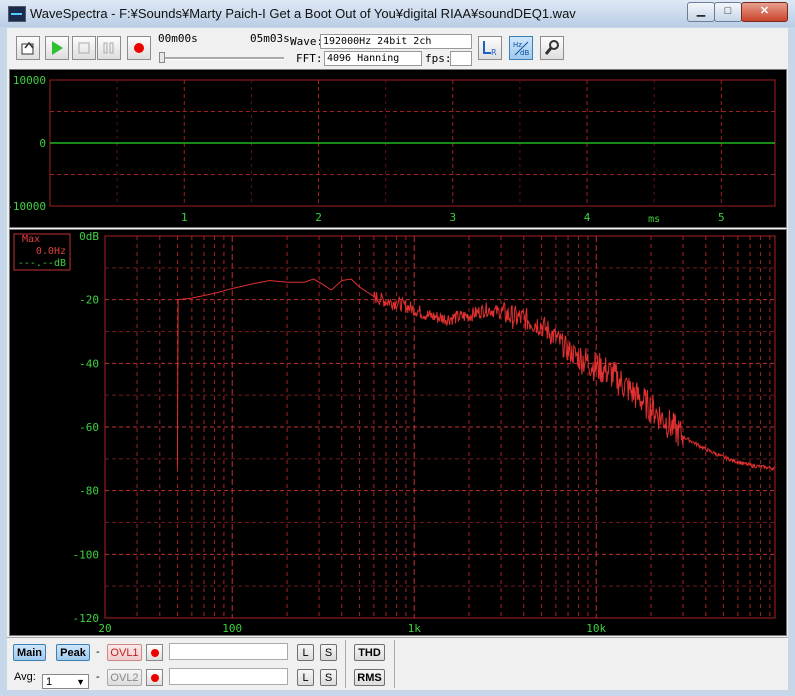 This screenshot has height=696, width=795. Describe the element at coordinates (305, 677) in the screenshot. I see `ovl2-load-button: L` at that location.